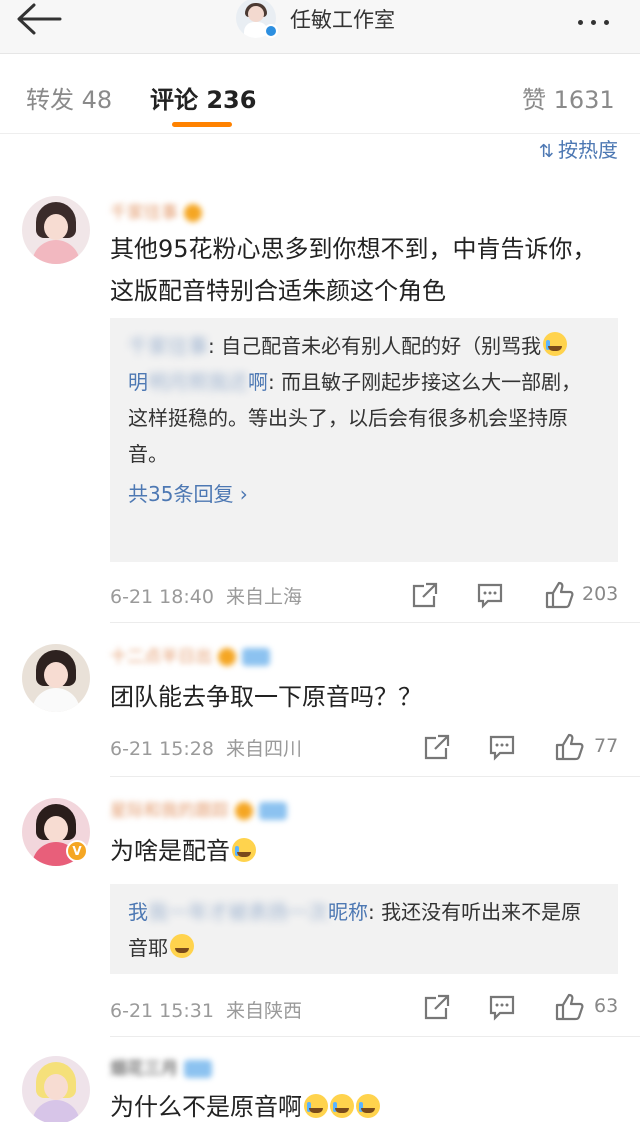 Image resolution: width=640 pixels, height=1122 pixels. Describe the element at coordinates (568, 97) in the screenshot. I see `tab-likes: 赞 1631` at that location.